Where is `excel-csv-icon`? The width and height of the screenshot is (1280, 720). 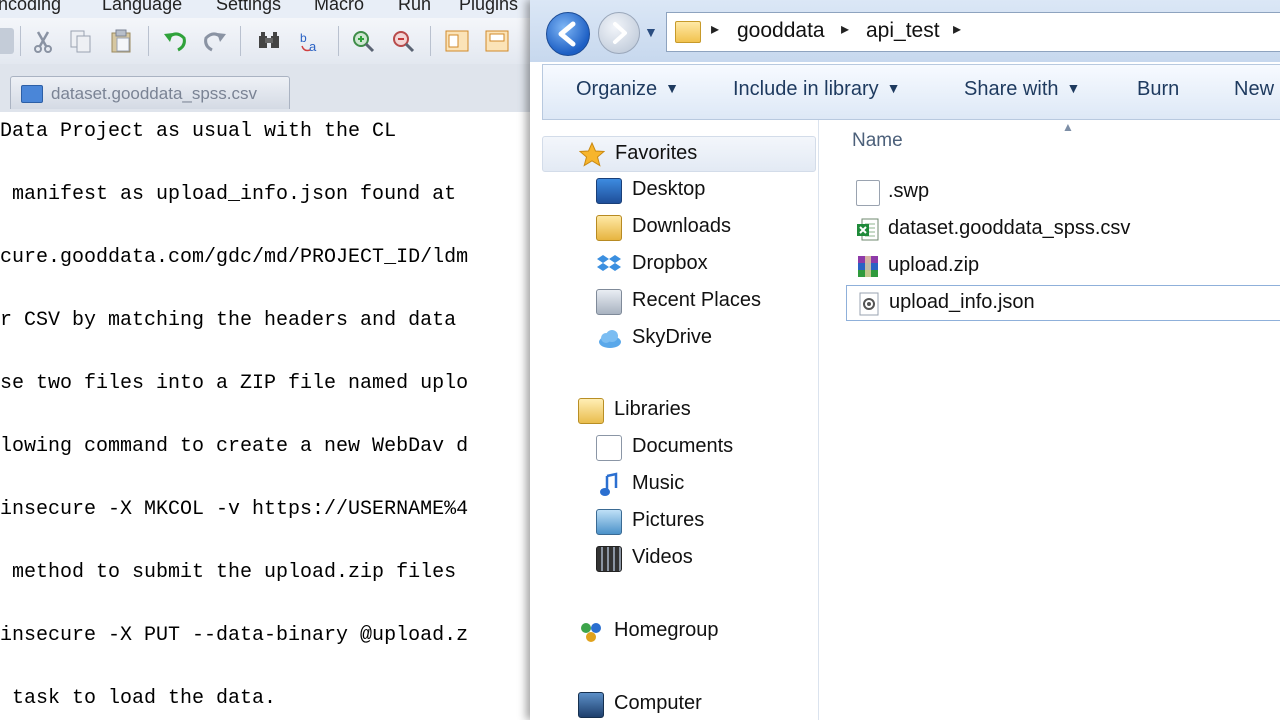 excel-csv-icon is located at coordinates (867, 229).